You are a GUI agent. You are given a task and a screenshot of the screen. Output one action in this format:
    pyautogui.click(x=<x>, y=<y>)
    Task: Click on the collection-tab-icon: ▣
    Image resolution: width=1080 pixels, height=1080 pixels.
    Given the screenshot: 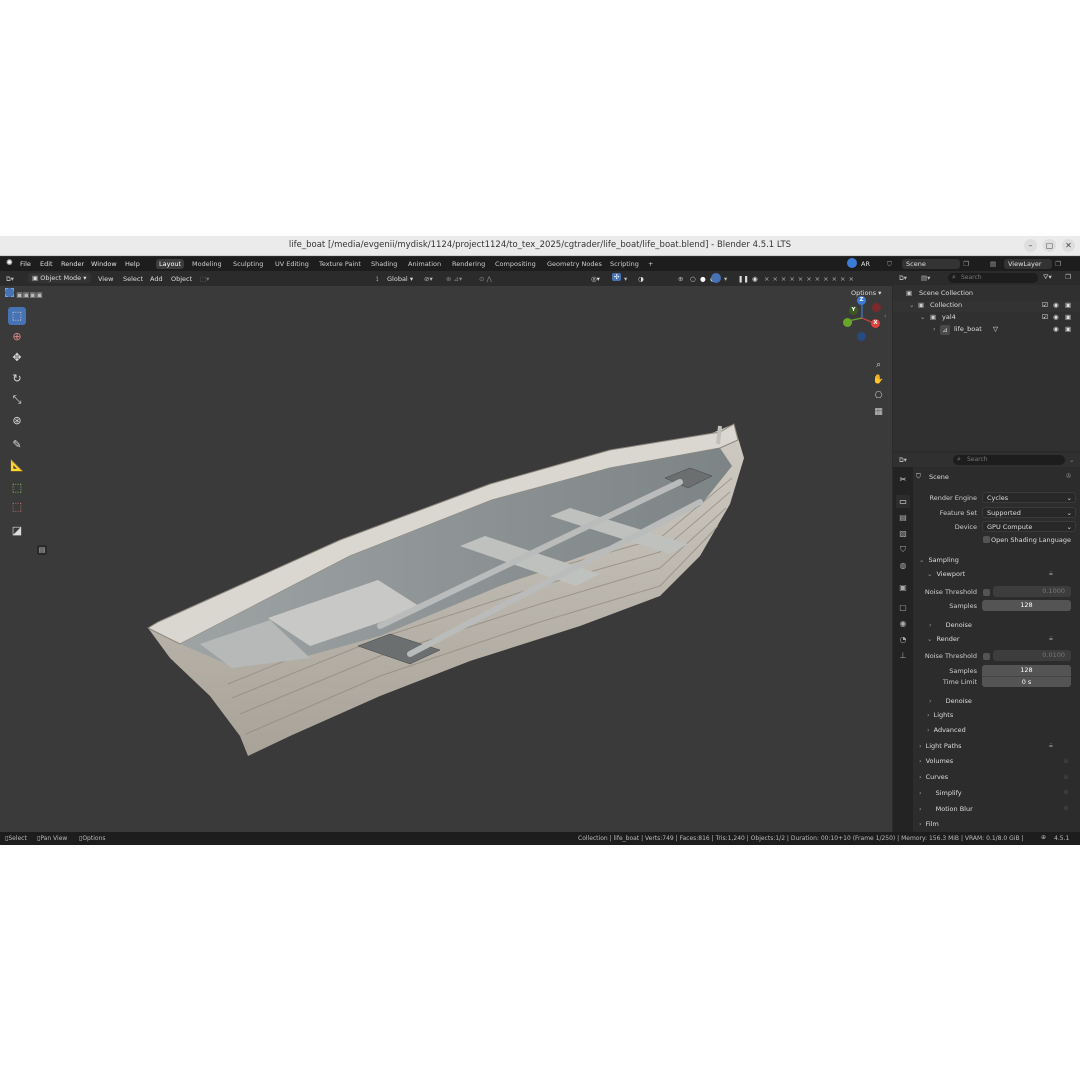 What is the action you would take?
    pyautogui.click(x=903, y=587)
    